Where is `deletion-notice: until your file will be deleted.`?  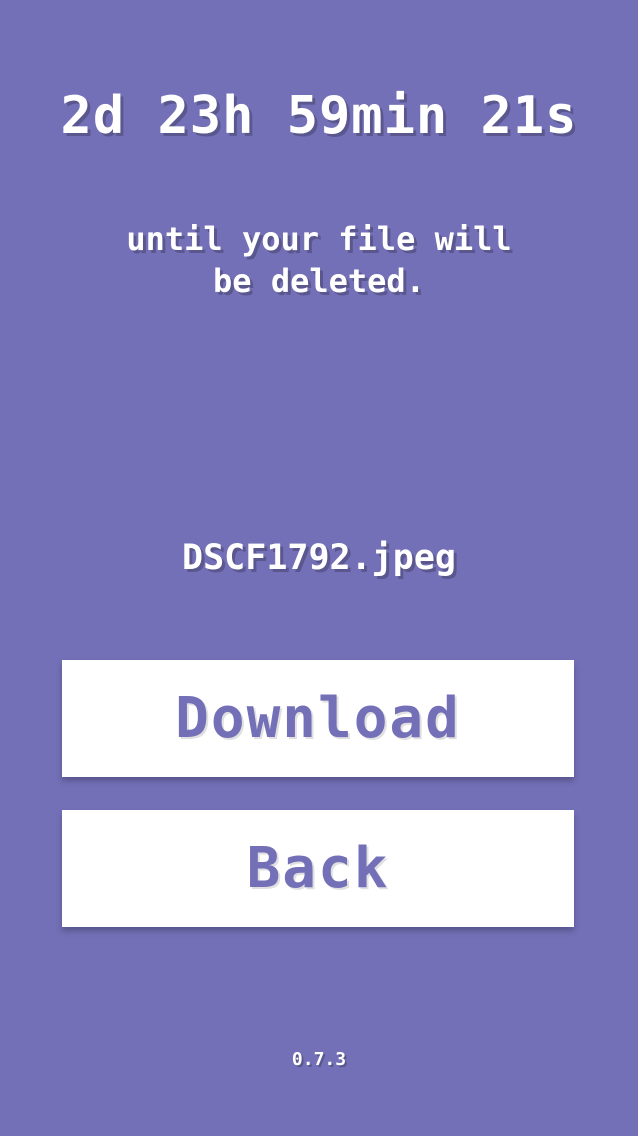 deletion-notice: until your file will be deleted. is located at coordinates (319, 260).